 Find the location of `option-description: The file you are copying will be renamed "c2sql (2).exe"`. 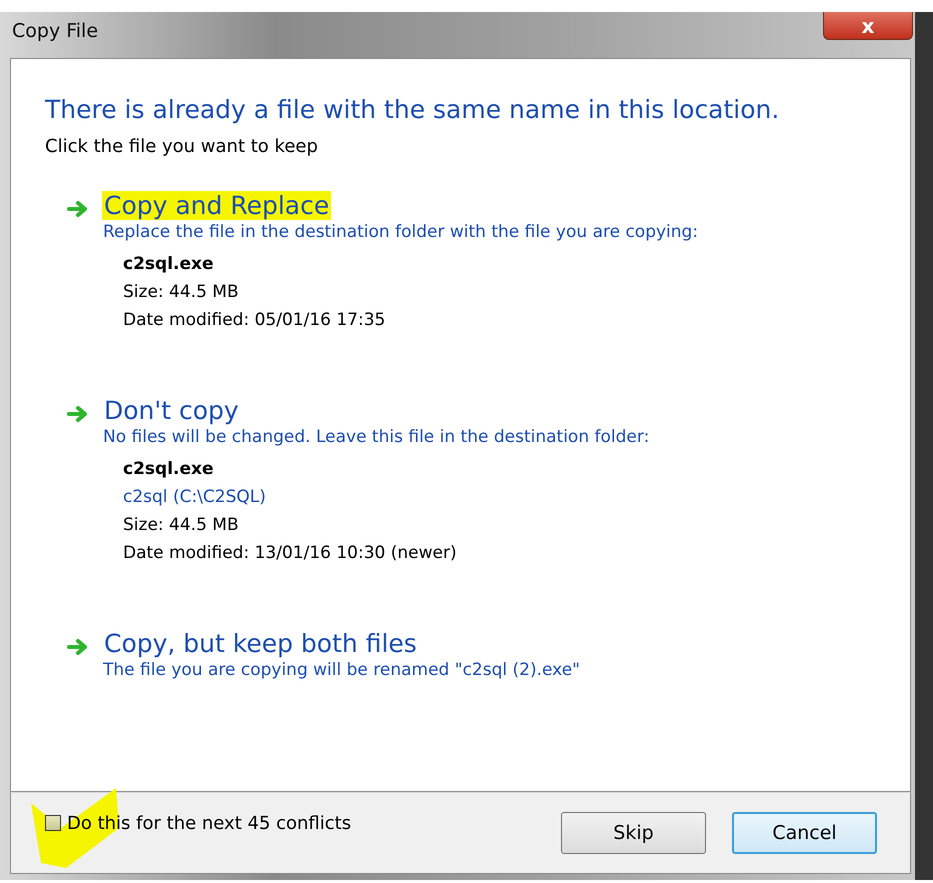

option-description: The file you are copying will be renamed "c2sql (2).exe" is located at coordinates (342, 670).